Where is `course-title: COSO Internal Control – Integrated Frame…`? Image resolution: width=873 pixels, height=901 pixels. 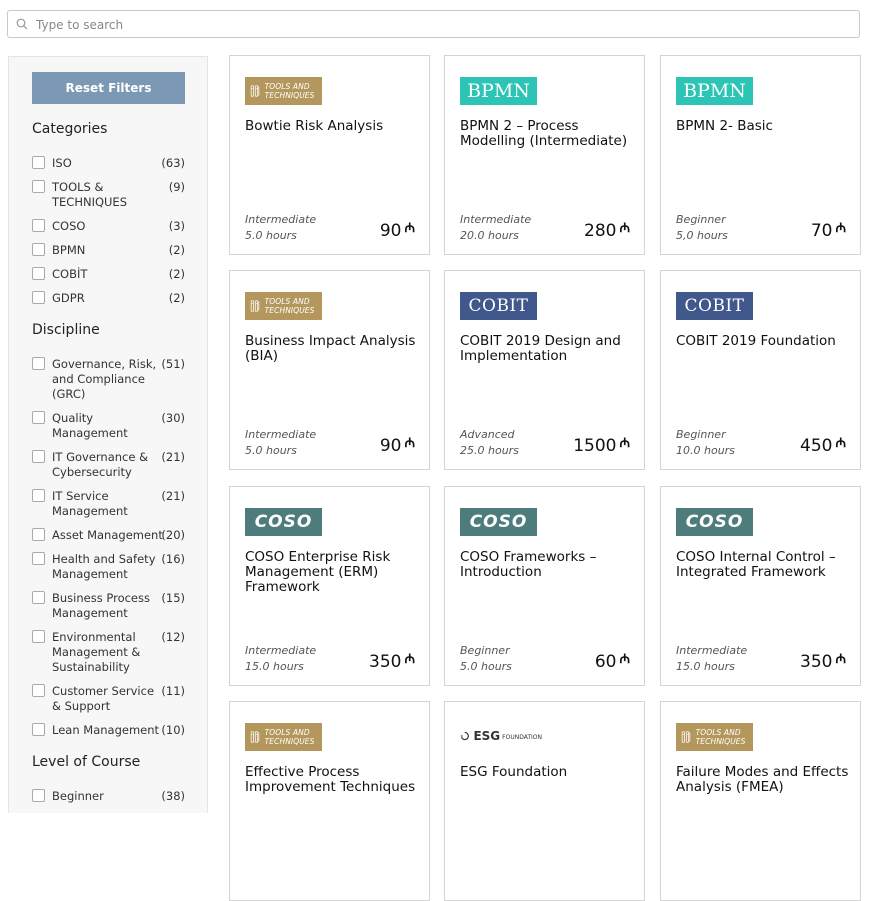
course-title: COSO Internal Control – Integrated Frame… is located at coordinates (763, 565).